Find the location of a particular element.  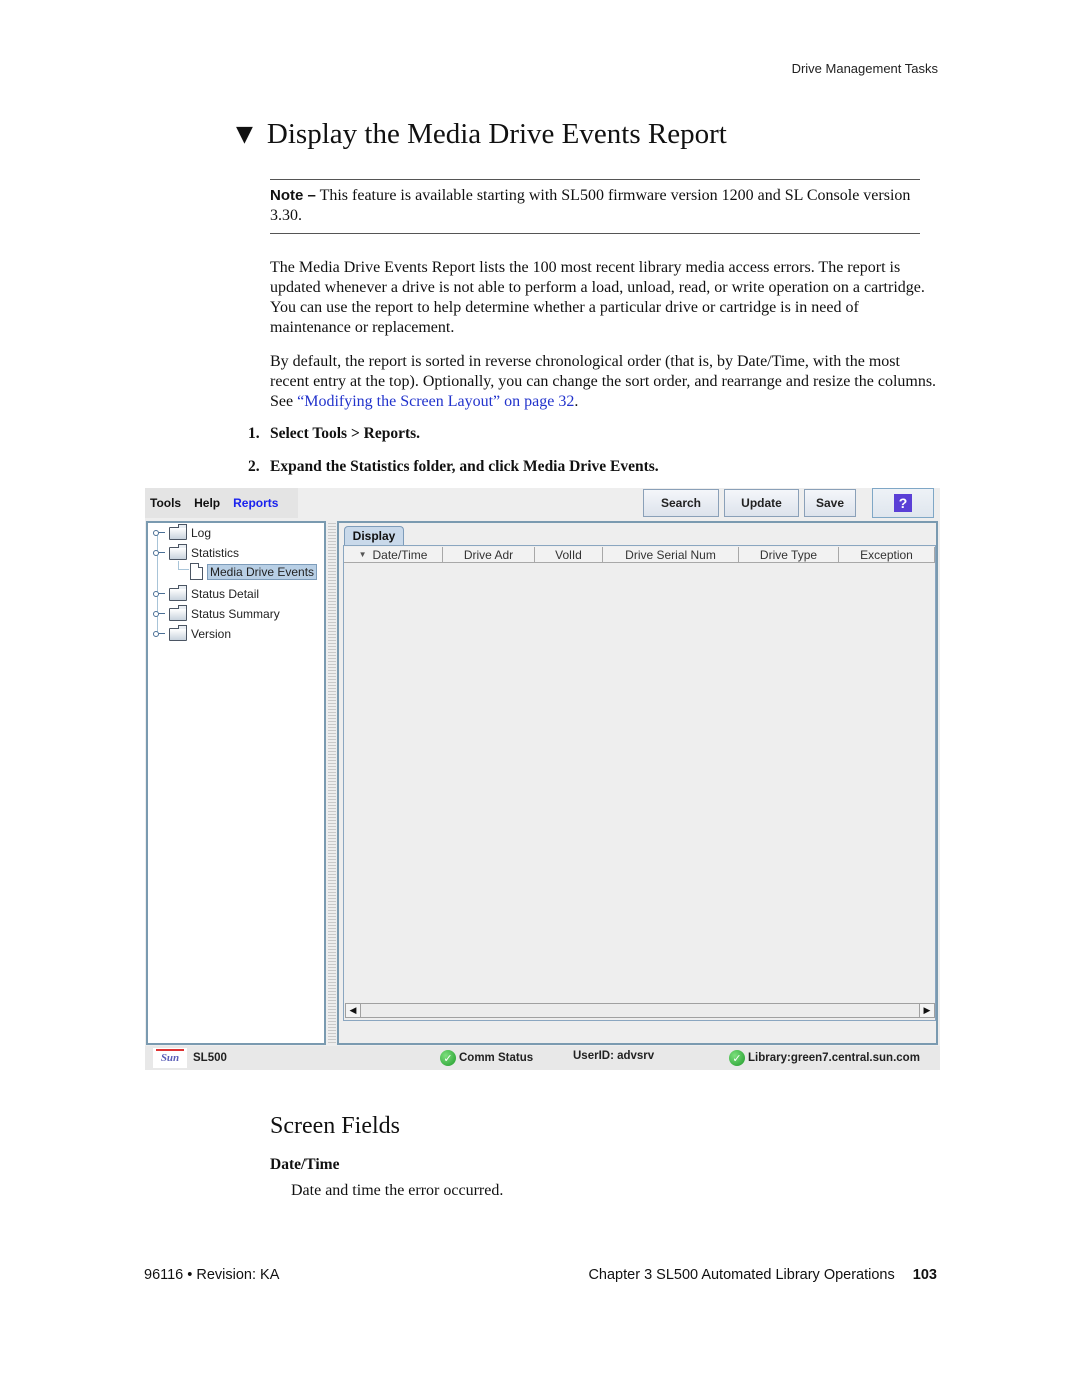

tree-item-label: Version is located at coordinates (211, 634).